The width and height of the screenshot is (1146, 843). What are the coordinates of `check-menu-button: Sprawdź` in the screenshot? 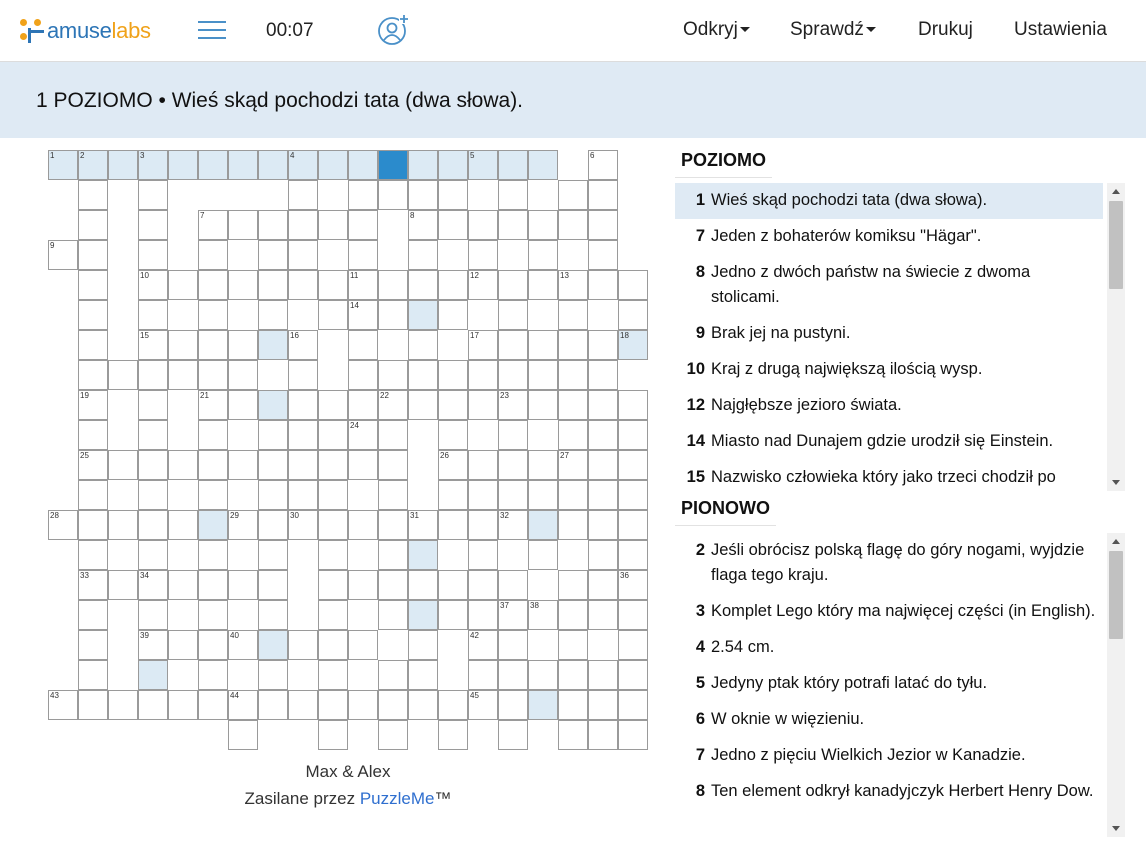 It's located at (833, 30).